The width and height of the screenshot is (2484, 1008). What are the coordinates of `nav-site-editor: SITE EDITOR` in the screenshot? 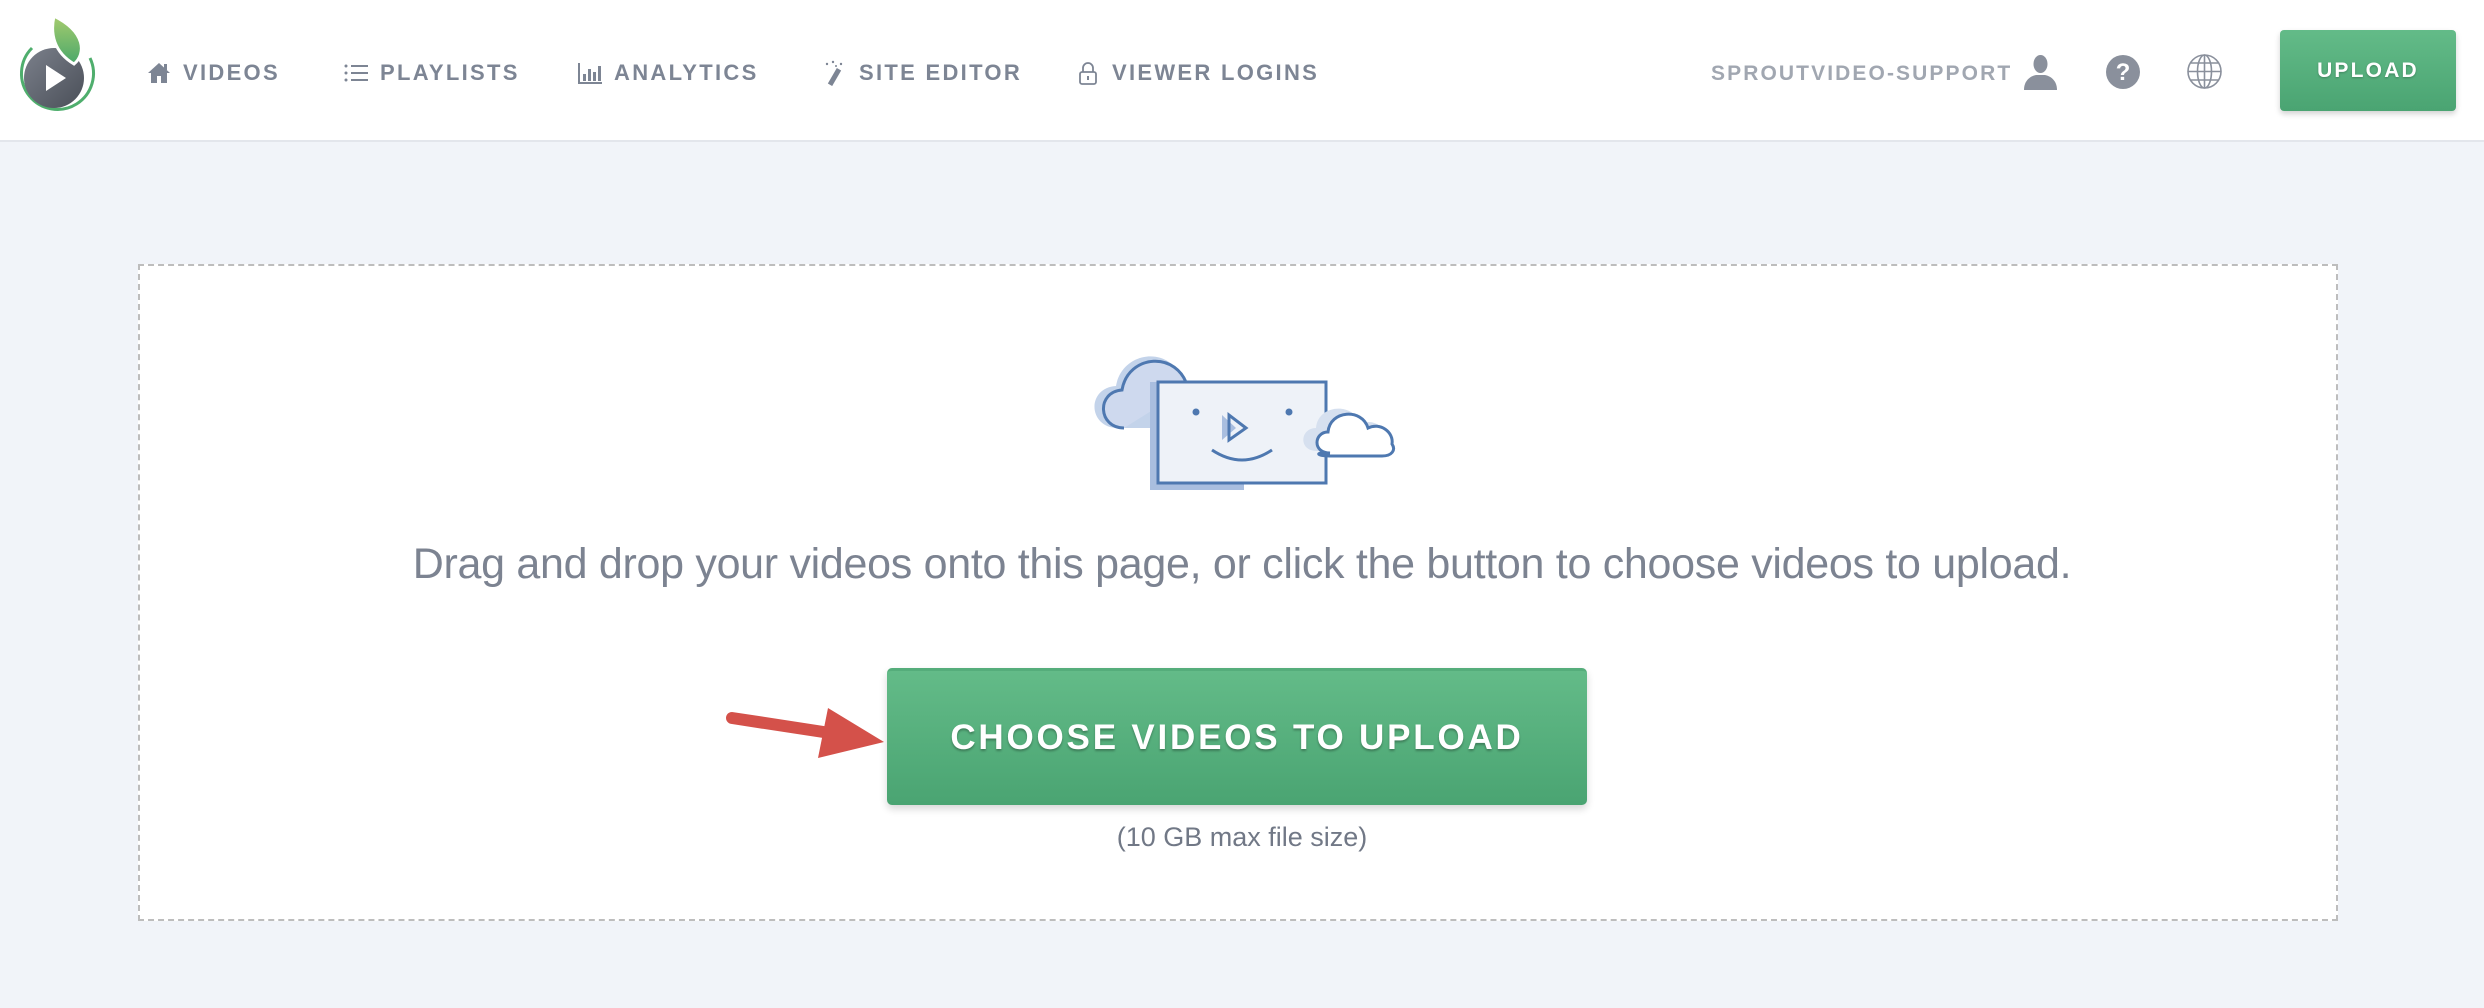 It's located at (922, 73).